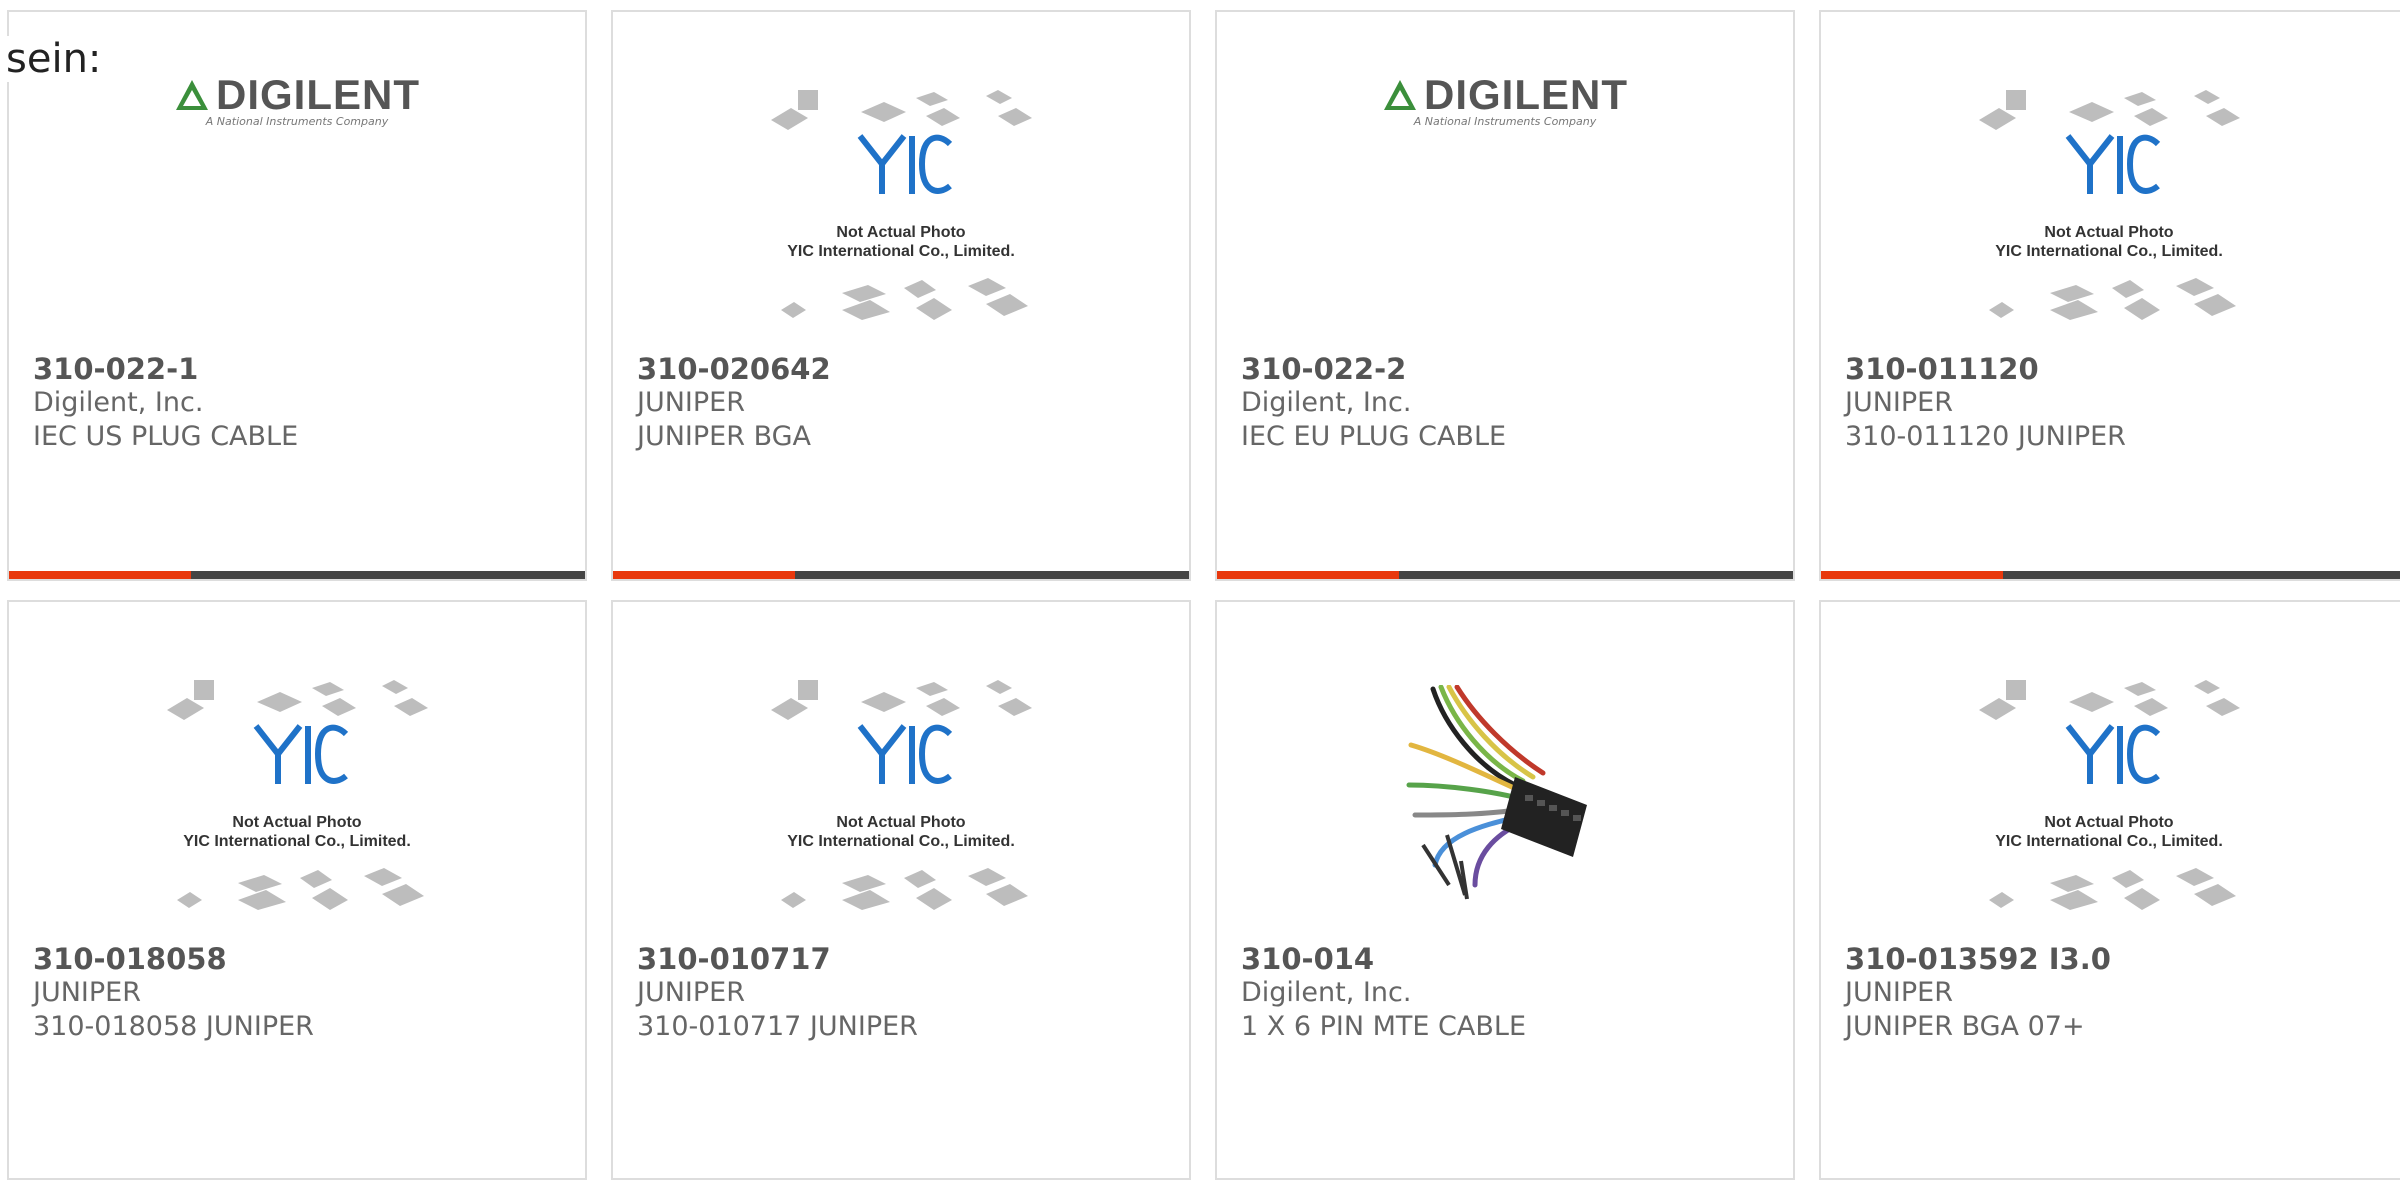 The image size is (2400, 1180). I want to click on part-number: 310-014, so click(1512, 959).